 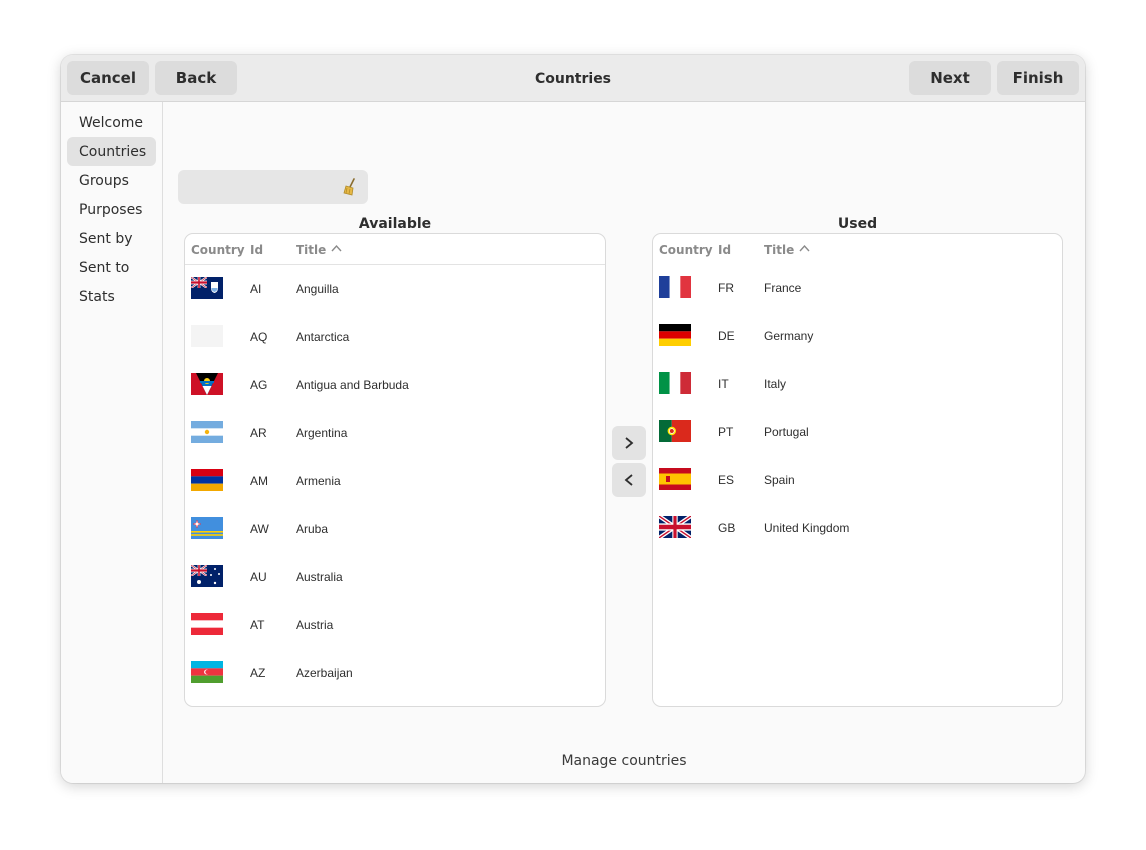 What do you see at coordinates (350, 187) in the screenshot?
I see `broom-icon` at bounding box center [350, 187].